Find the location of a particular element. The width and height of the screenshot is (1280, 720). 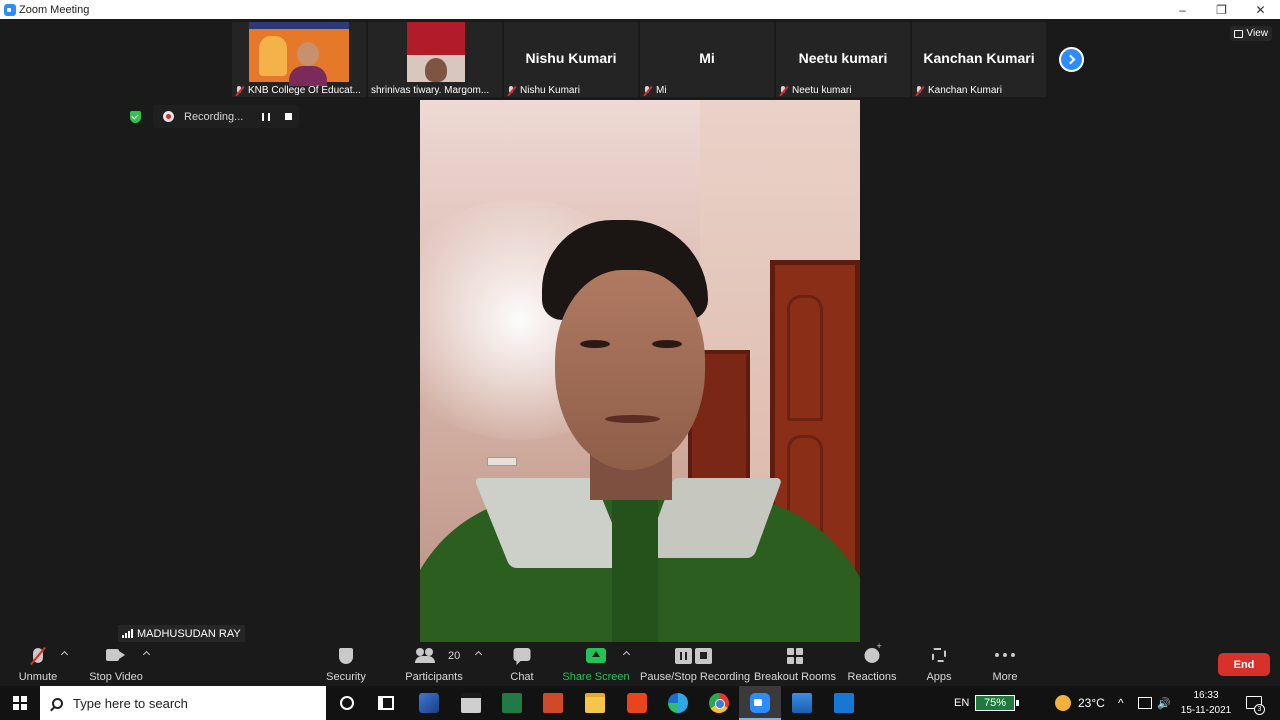

participant-tile: Nishu Kumari Nishu Kumari is located at coordinates (571, 59).